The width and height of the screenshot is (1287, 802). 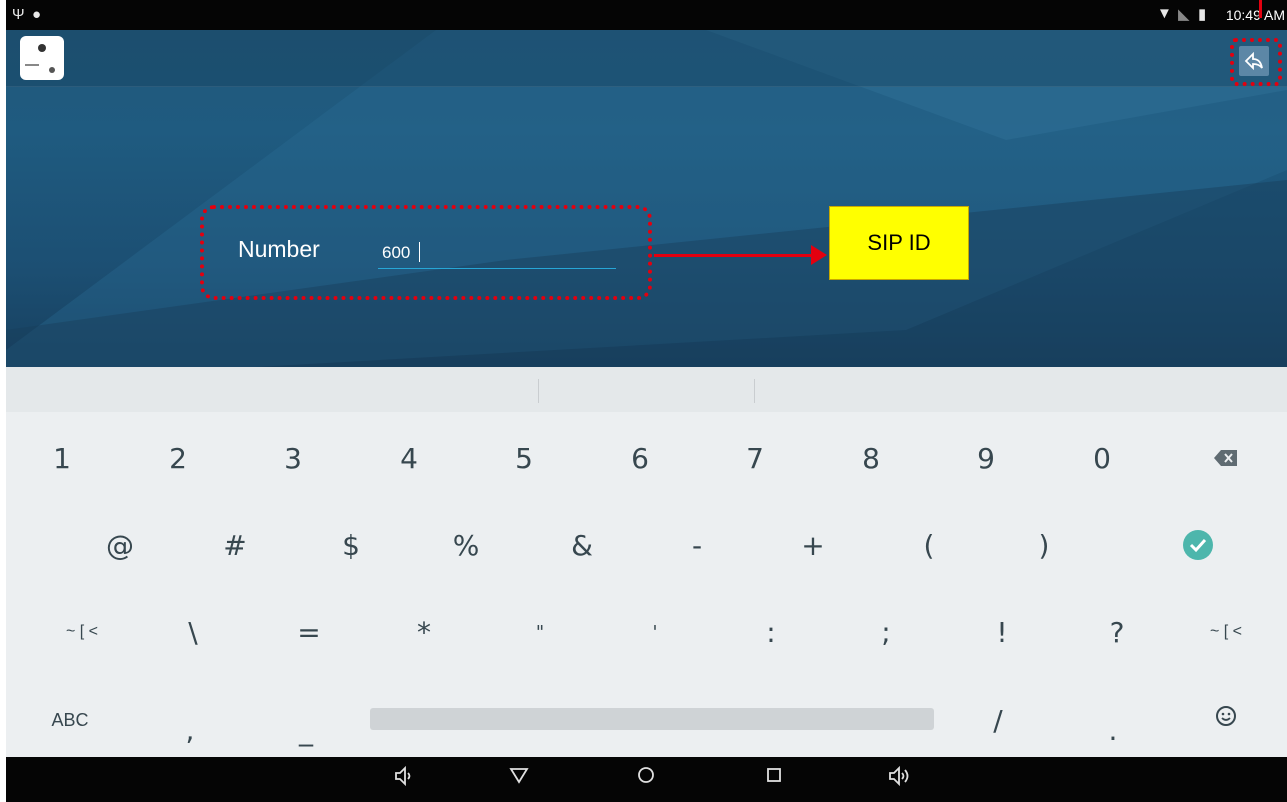 What do you see at coordinates (640, 458) in the screenshot?
I see `key-6: 6` at bounding box center [640, 458].